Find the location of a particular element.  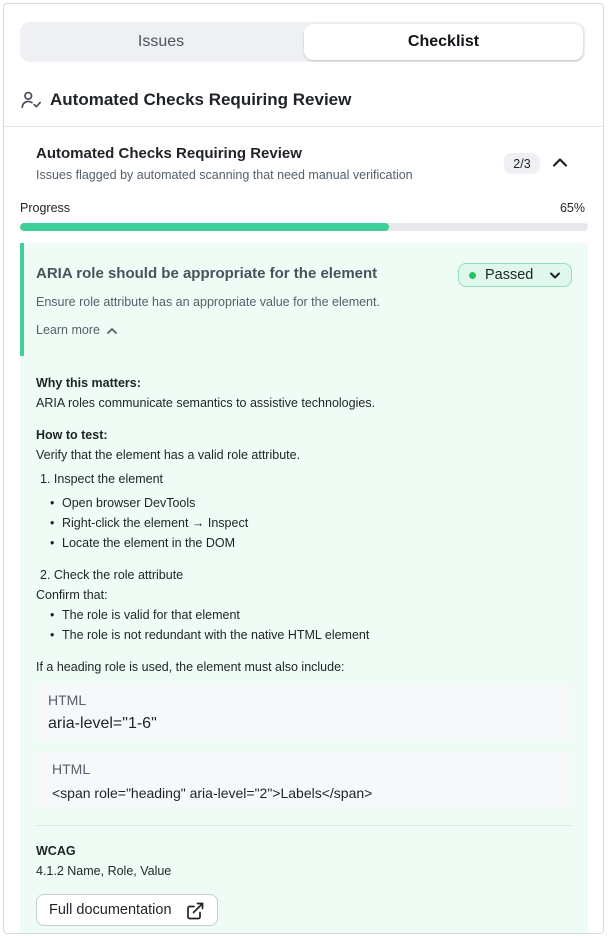

progress-label: Progress is located at coordinates (45, 208).